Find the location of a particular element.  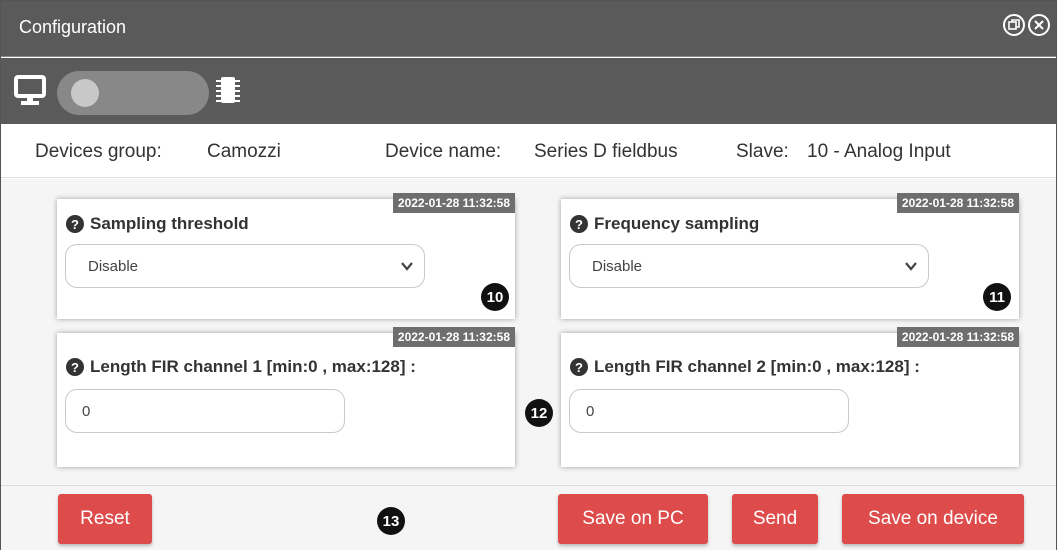

window-title: Configuration is located at coordinates (73, 27).